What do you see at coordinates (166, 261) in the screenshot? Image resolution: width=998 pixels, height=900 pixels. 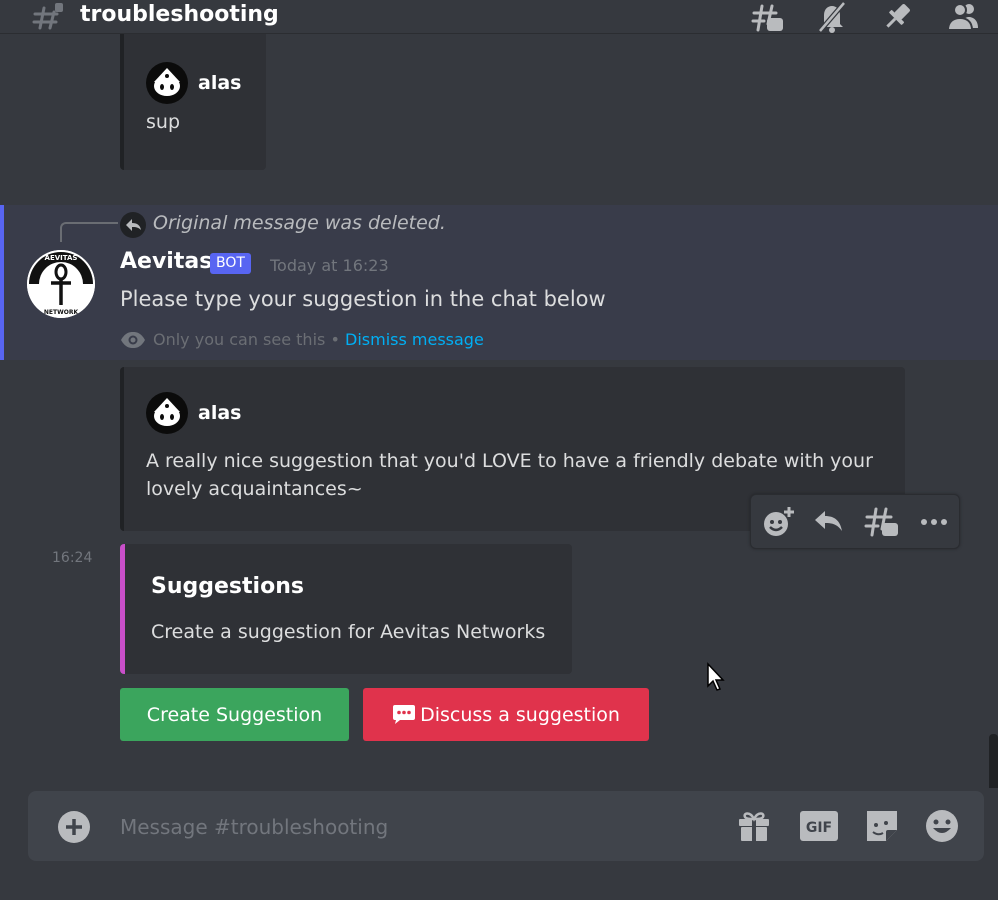 I see `bot-author-name: Aevitas` at bounding box center [166, 261].